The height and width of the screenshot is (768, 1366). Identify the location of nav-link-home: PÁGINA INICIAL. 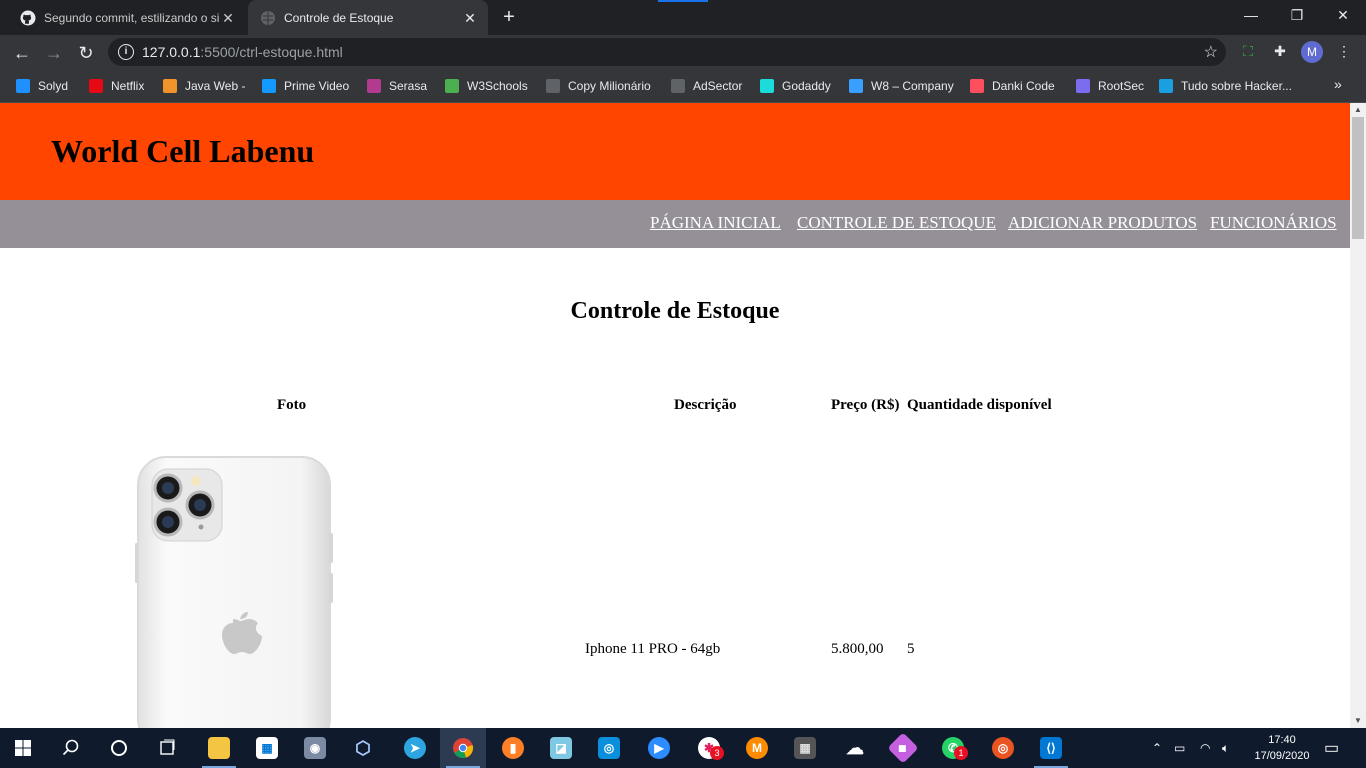
(715, 223).